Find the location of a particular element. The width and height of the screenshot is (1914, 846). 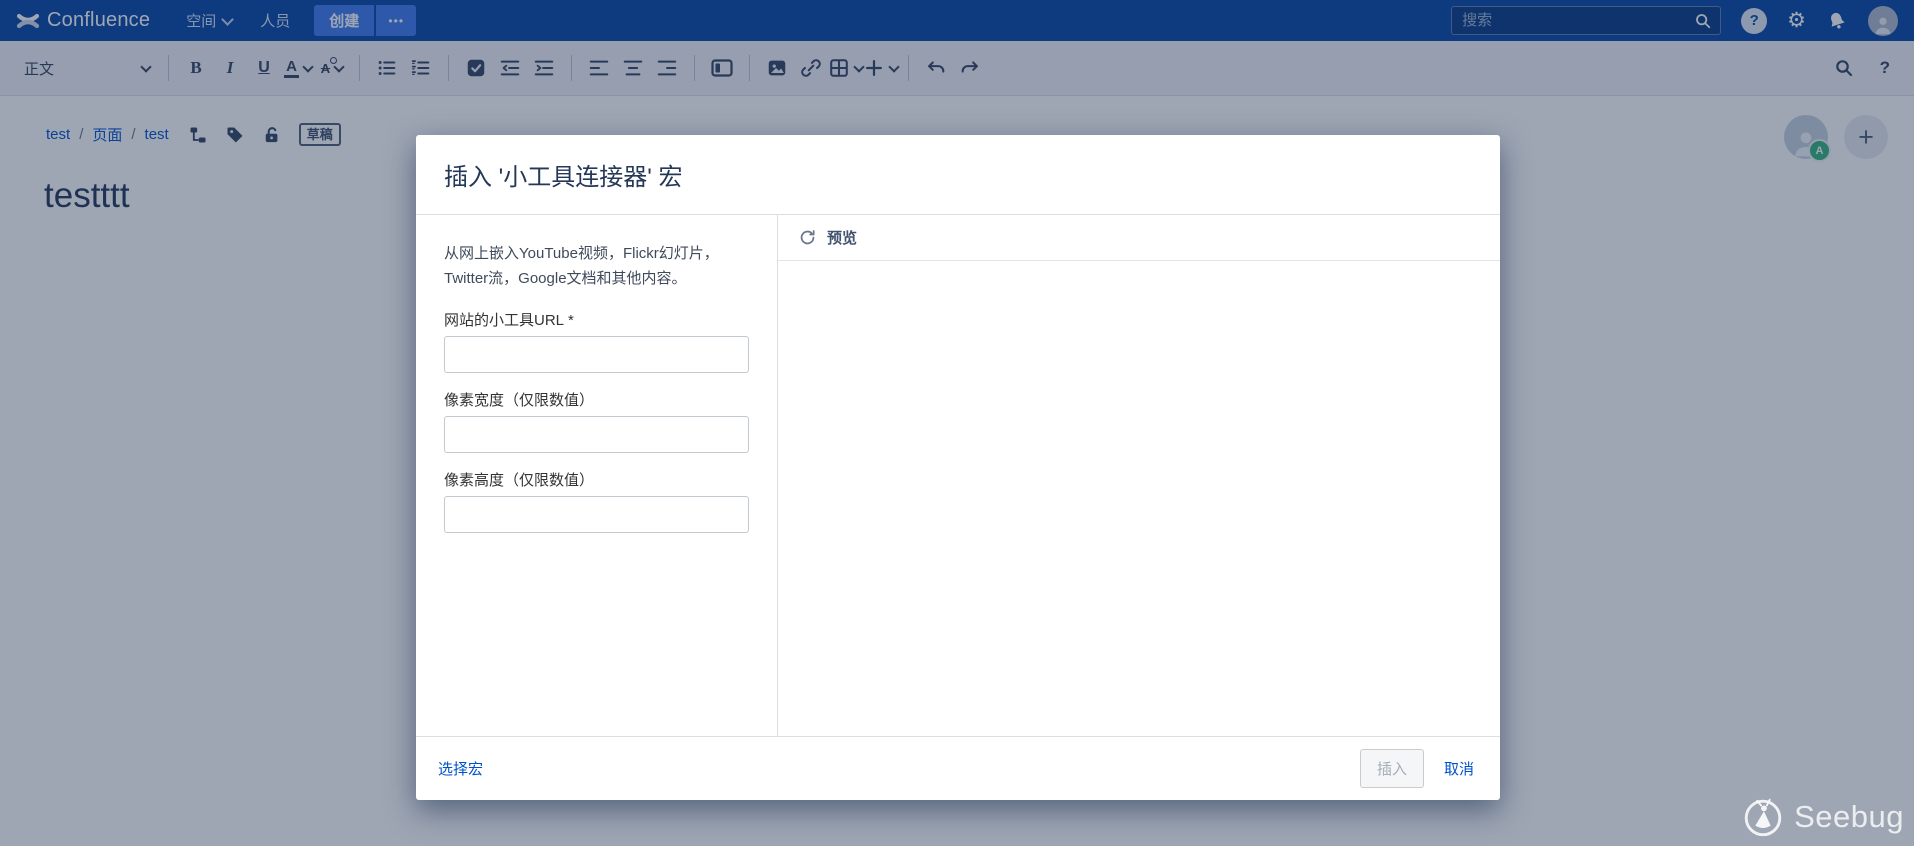

url-field-label: 网站的小工具URL * is located at coordinates (509, 320).